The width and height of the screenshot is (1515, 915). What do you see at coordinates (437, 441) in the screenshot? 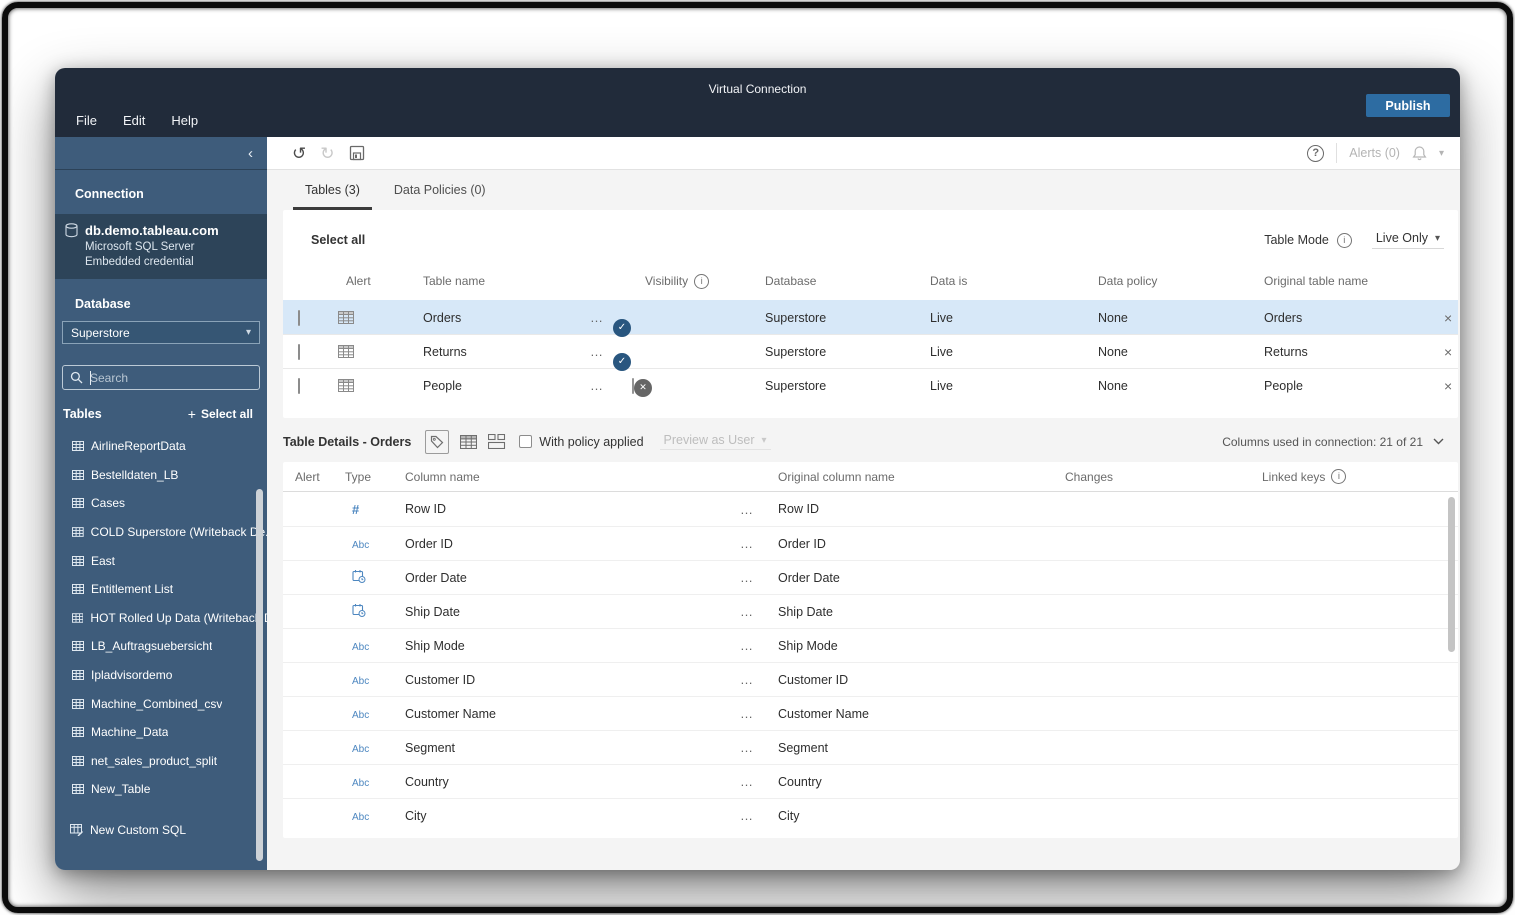
I see `columns-view-button` at bounding box center [437, 441].